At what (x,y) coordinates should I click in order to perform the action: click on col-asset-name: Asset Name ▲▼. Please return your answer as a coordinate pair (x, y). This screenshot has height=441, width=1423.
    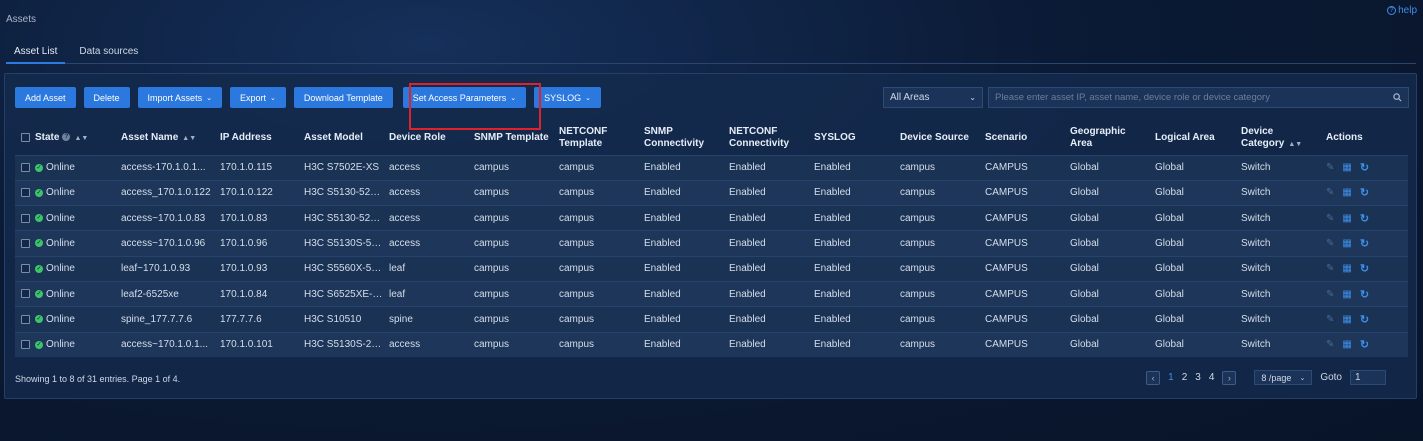
    Looking at the image, I should click on (164, 138).